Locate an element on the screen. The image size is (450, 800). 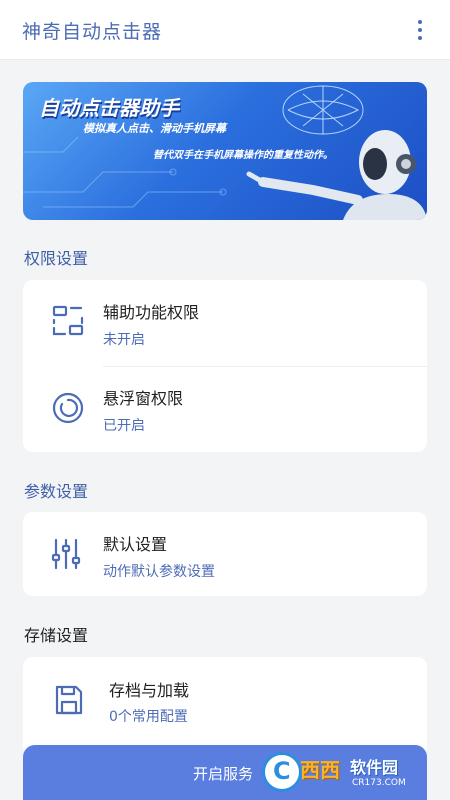
floating-window-permission-title: 悬浮窗权限 is located at coordinates (143, 398).